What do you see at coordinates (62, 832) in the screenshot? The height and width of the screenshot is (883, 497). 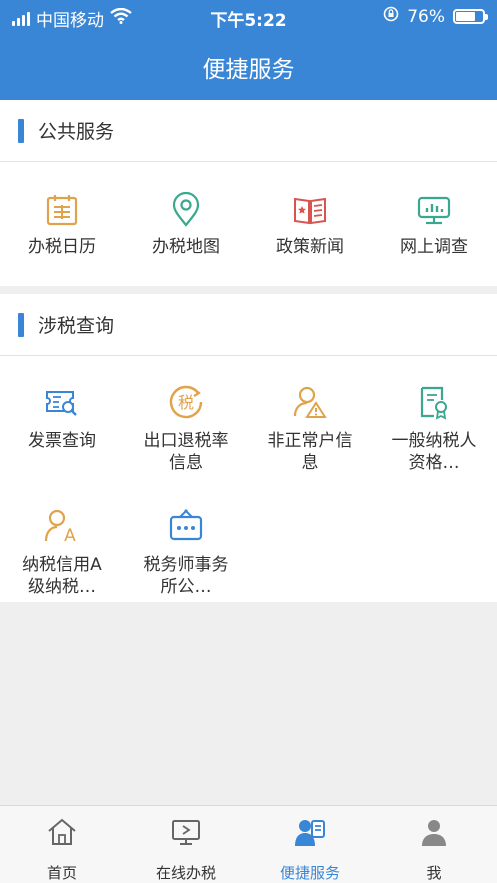 I see `home-icon` at bounding box center [62, 832].